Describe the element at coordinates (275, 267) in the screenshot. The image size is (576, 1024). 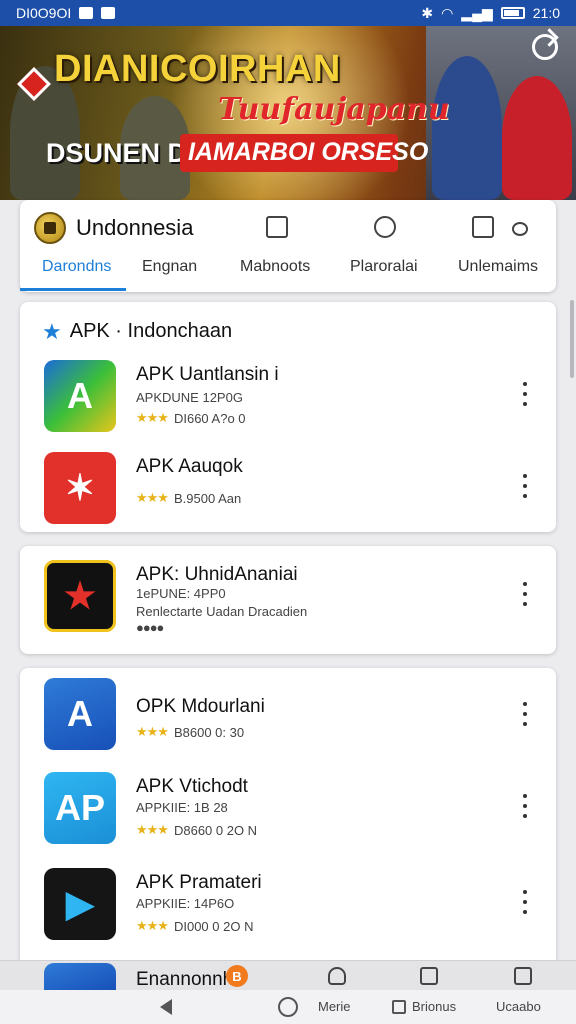
I see `tab-mabnoots: Mabnoots` at that location.